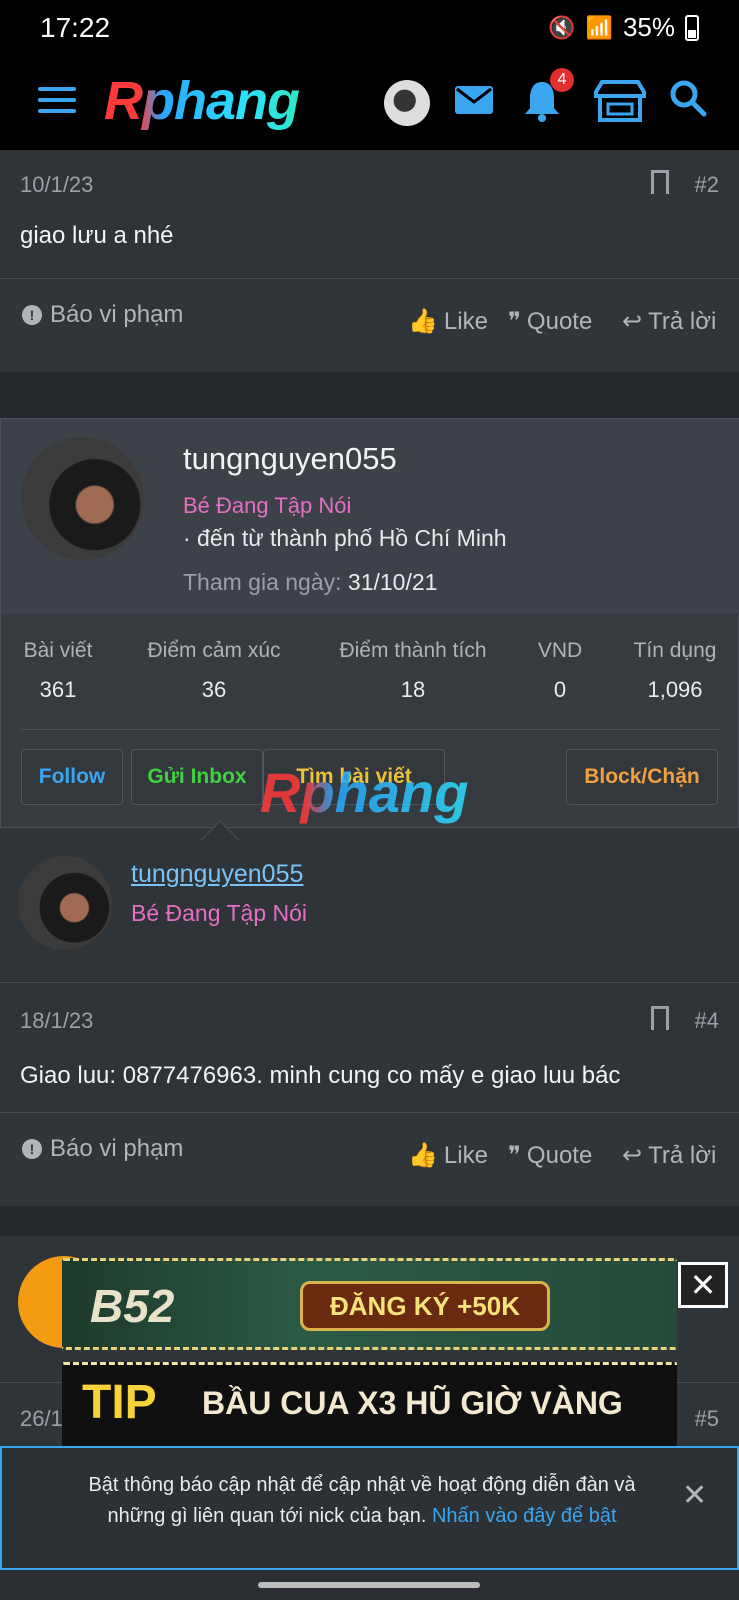  Describe the element at coordinates (413, 671) in the screenshot. I see `stat-trophies: Điểm thành tích 18` at that location.